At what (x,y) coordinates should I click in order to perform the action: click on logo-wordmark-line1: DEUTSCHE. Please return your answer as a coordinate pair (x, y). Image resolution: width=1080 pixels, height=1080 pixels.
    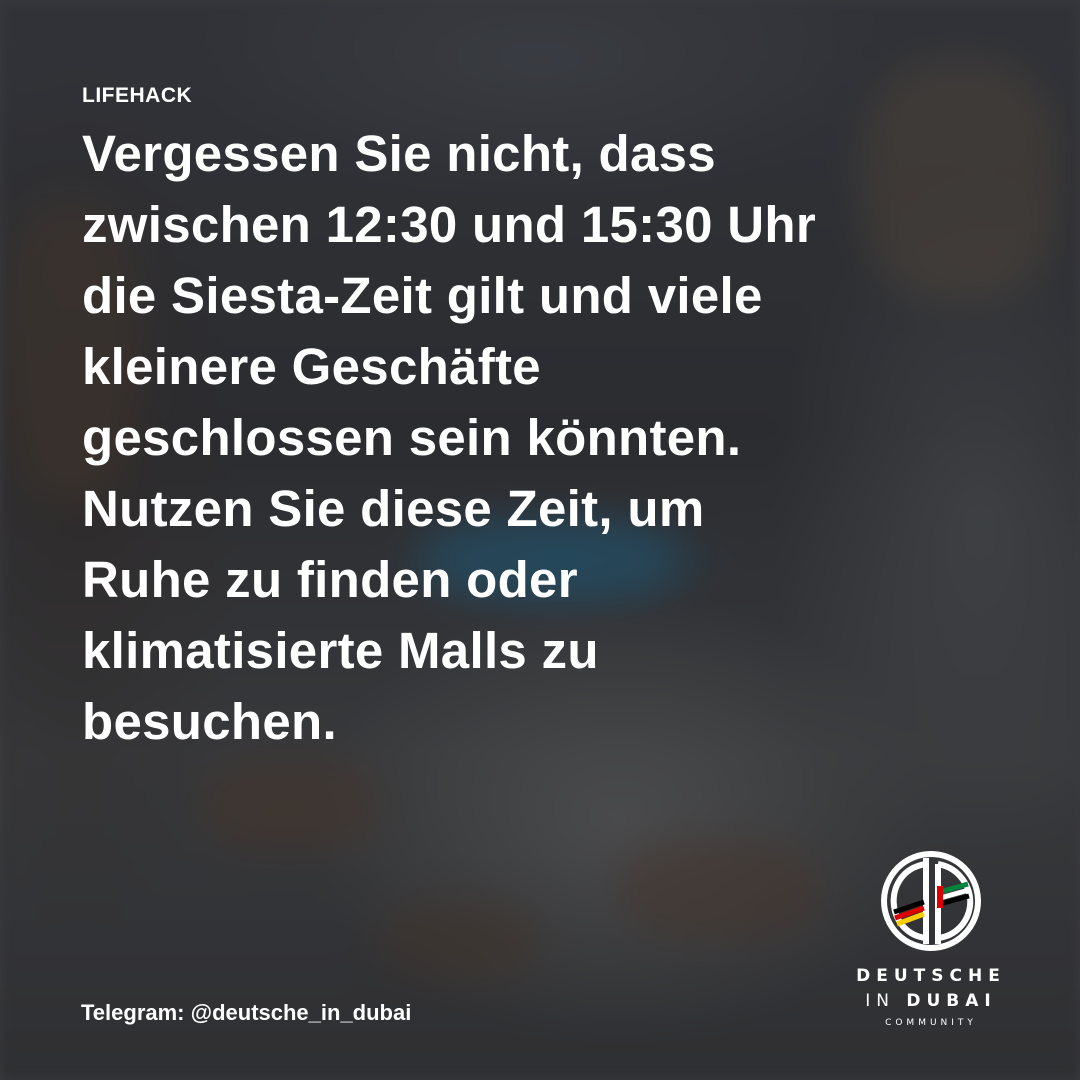
    Looking at the image, I should click on (931, 976).